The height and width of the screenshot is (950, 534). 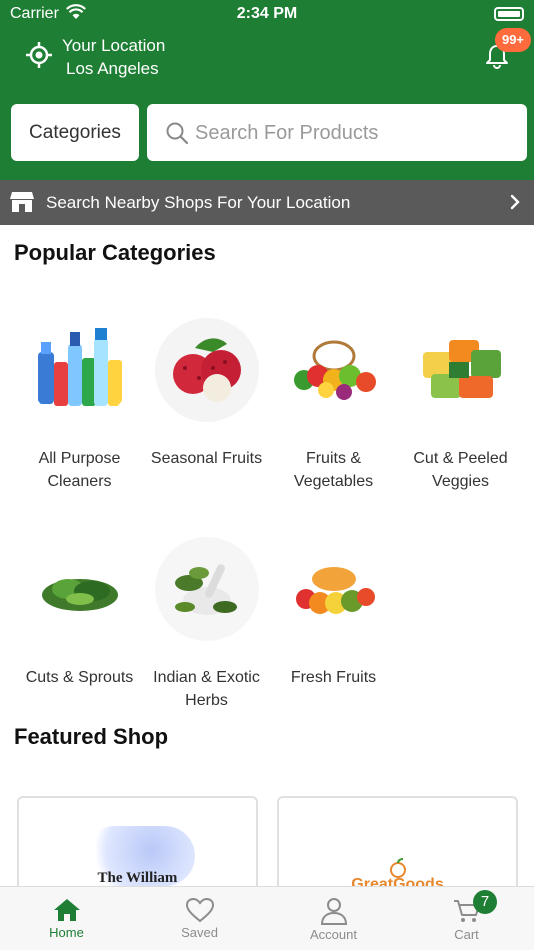 I want to click on location-city: Los Angeles, so click(x=112, y=68).